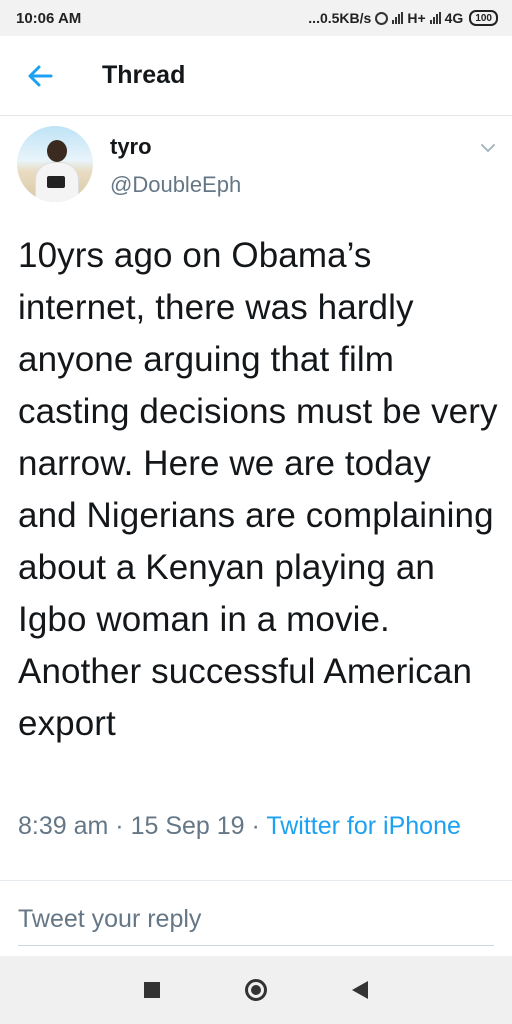  I want to click on square-icon, so click(152, 990).